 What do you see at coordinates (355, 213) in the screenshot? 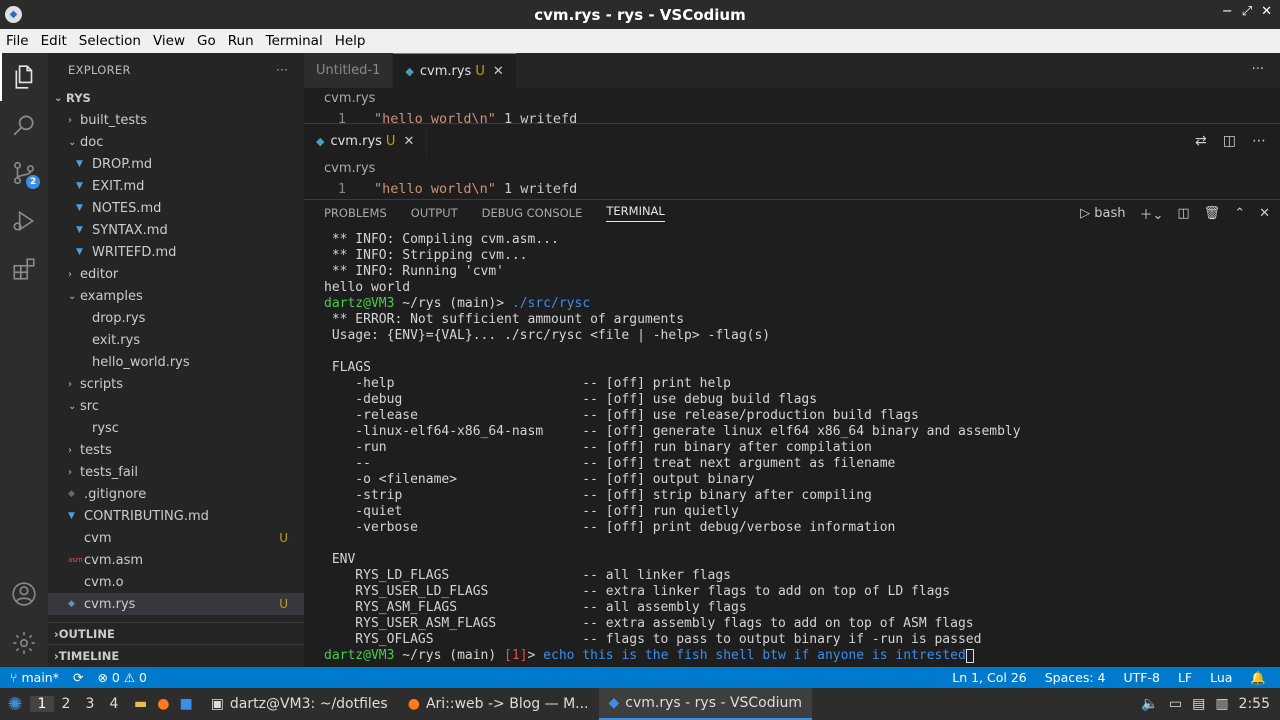
I see `tab-problems: PROBLEMS` at bounding box center [355, 213].